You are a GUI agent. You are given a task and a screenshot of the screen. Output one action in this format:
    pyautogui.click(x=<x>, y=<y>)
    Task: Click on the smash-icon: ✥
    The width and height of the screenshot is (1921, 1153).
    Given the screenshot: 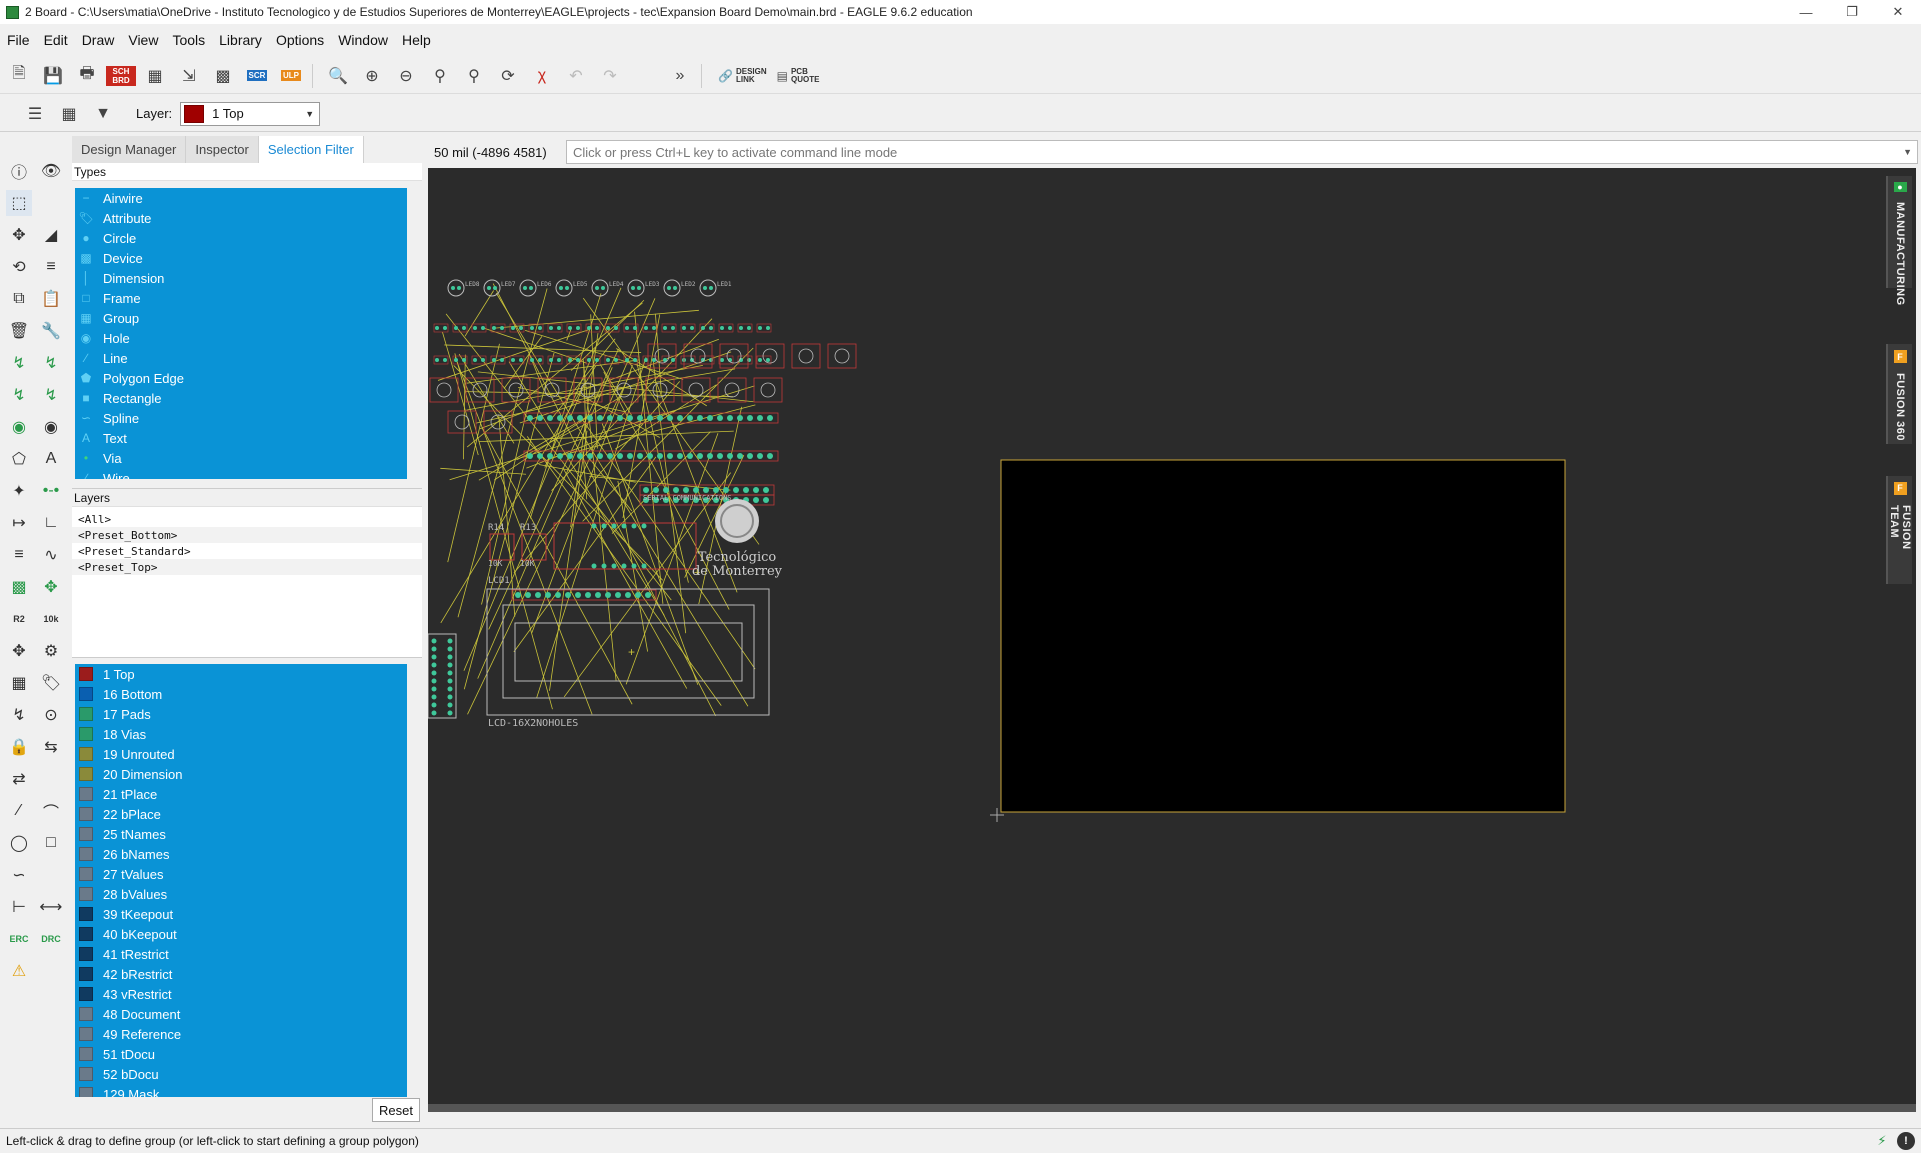 What is the action you would take?
    pyautogui.click(x=19, y=651)
    